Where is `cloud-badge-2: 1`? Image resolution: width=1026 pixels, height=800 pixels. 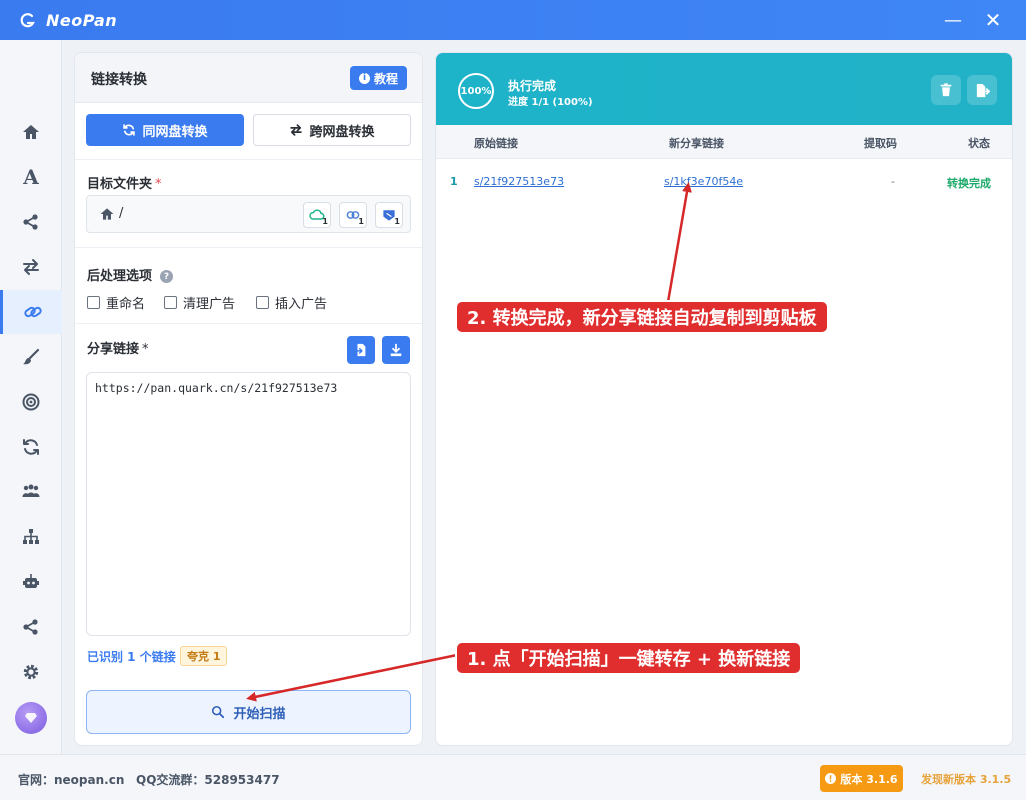
cloud-badge-2: 1 is located at coordinates (361, 221).